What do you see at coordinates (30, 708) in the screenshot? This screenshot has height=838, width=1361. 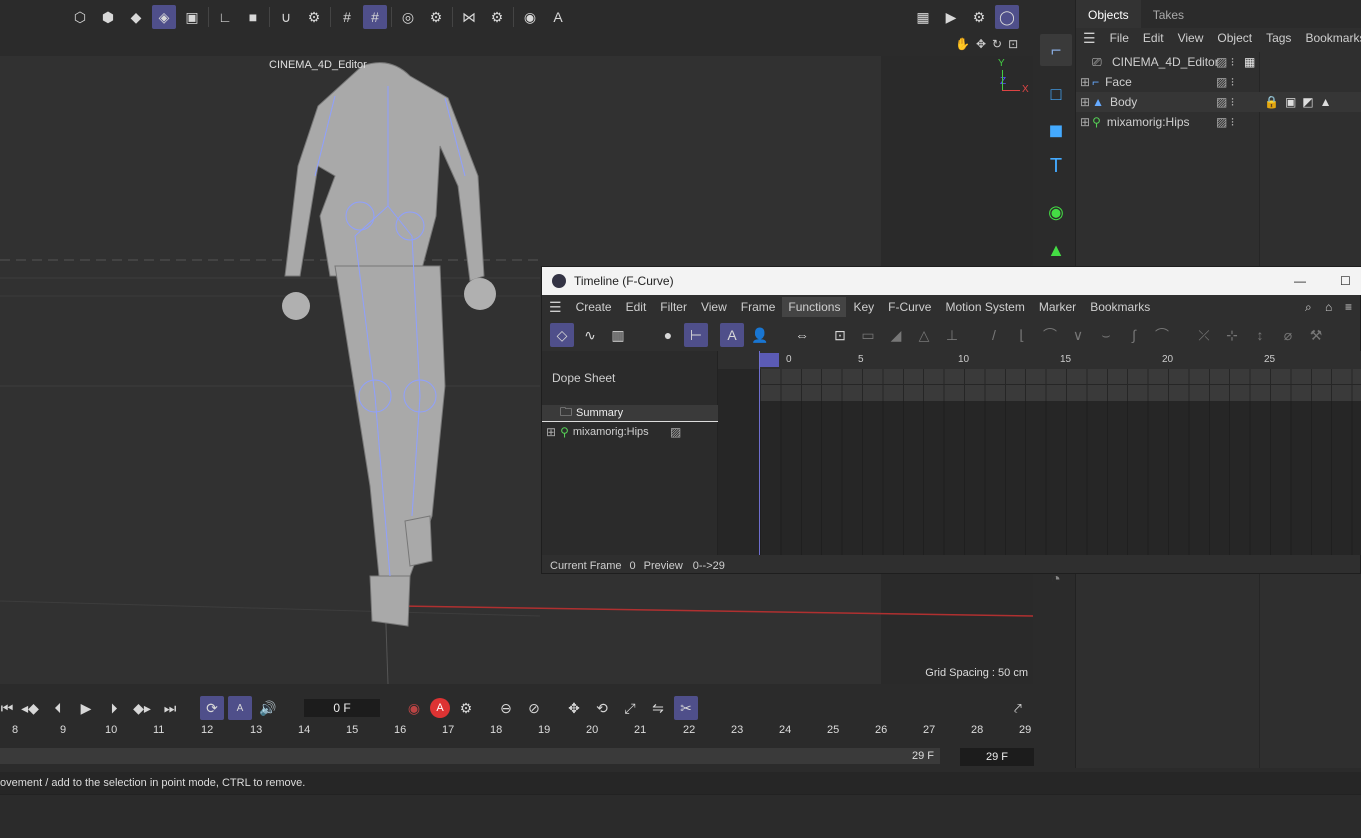 I see `prev-key-icon: ◂◆` at bounding box center [30, 708].